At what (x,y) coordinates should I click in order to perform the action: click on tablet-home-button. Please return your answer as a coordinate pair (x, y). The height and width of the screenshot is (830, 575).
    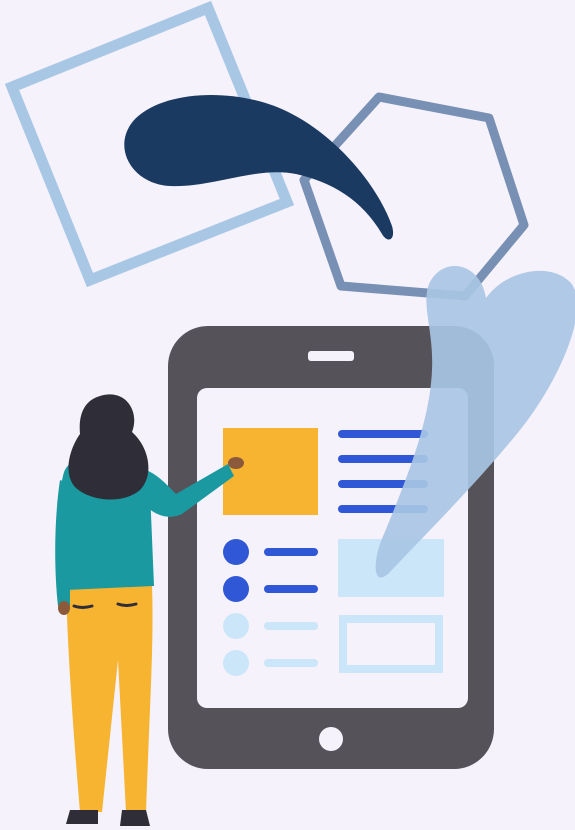
    Looking at the image, I should click on (331, 739).